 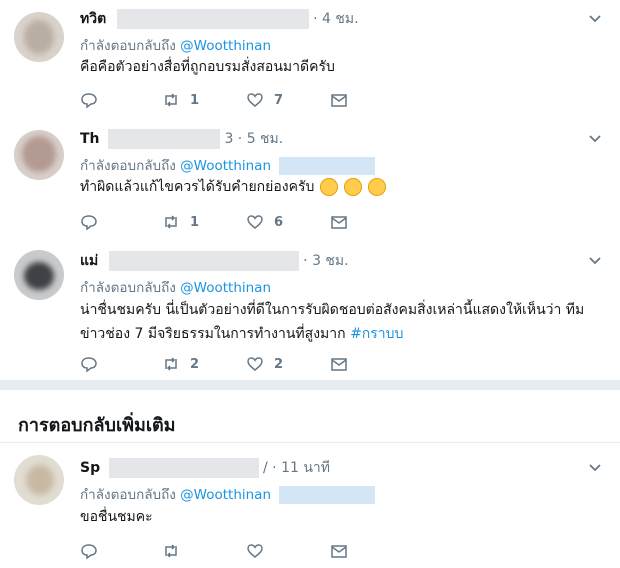 What do you see at coordinates (116, 517) in the screenshot?
I see `tweet-text: ขอชื่นชมคะ` at bounding box center [116, 517].